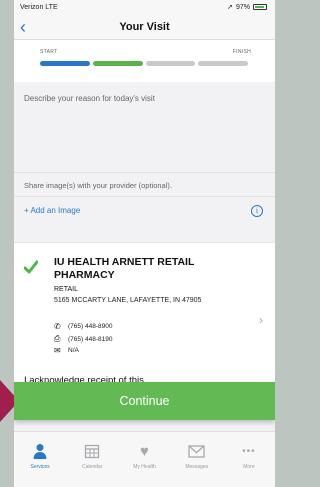  I want to click on calendar-icon, so click(92, 451).